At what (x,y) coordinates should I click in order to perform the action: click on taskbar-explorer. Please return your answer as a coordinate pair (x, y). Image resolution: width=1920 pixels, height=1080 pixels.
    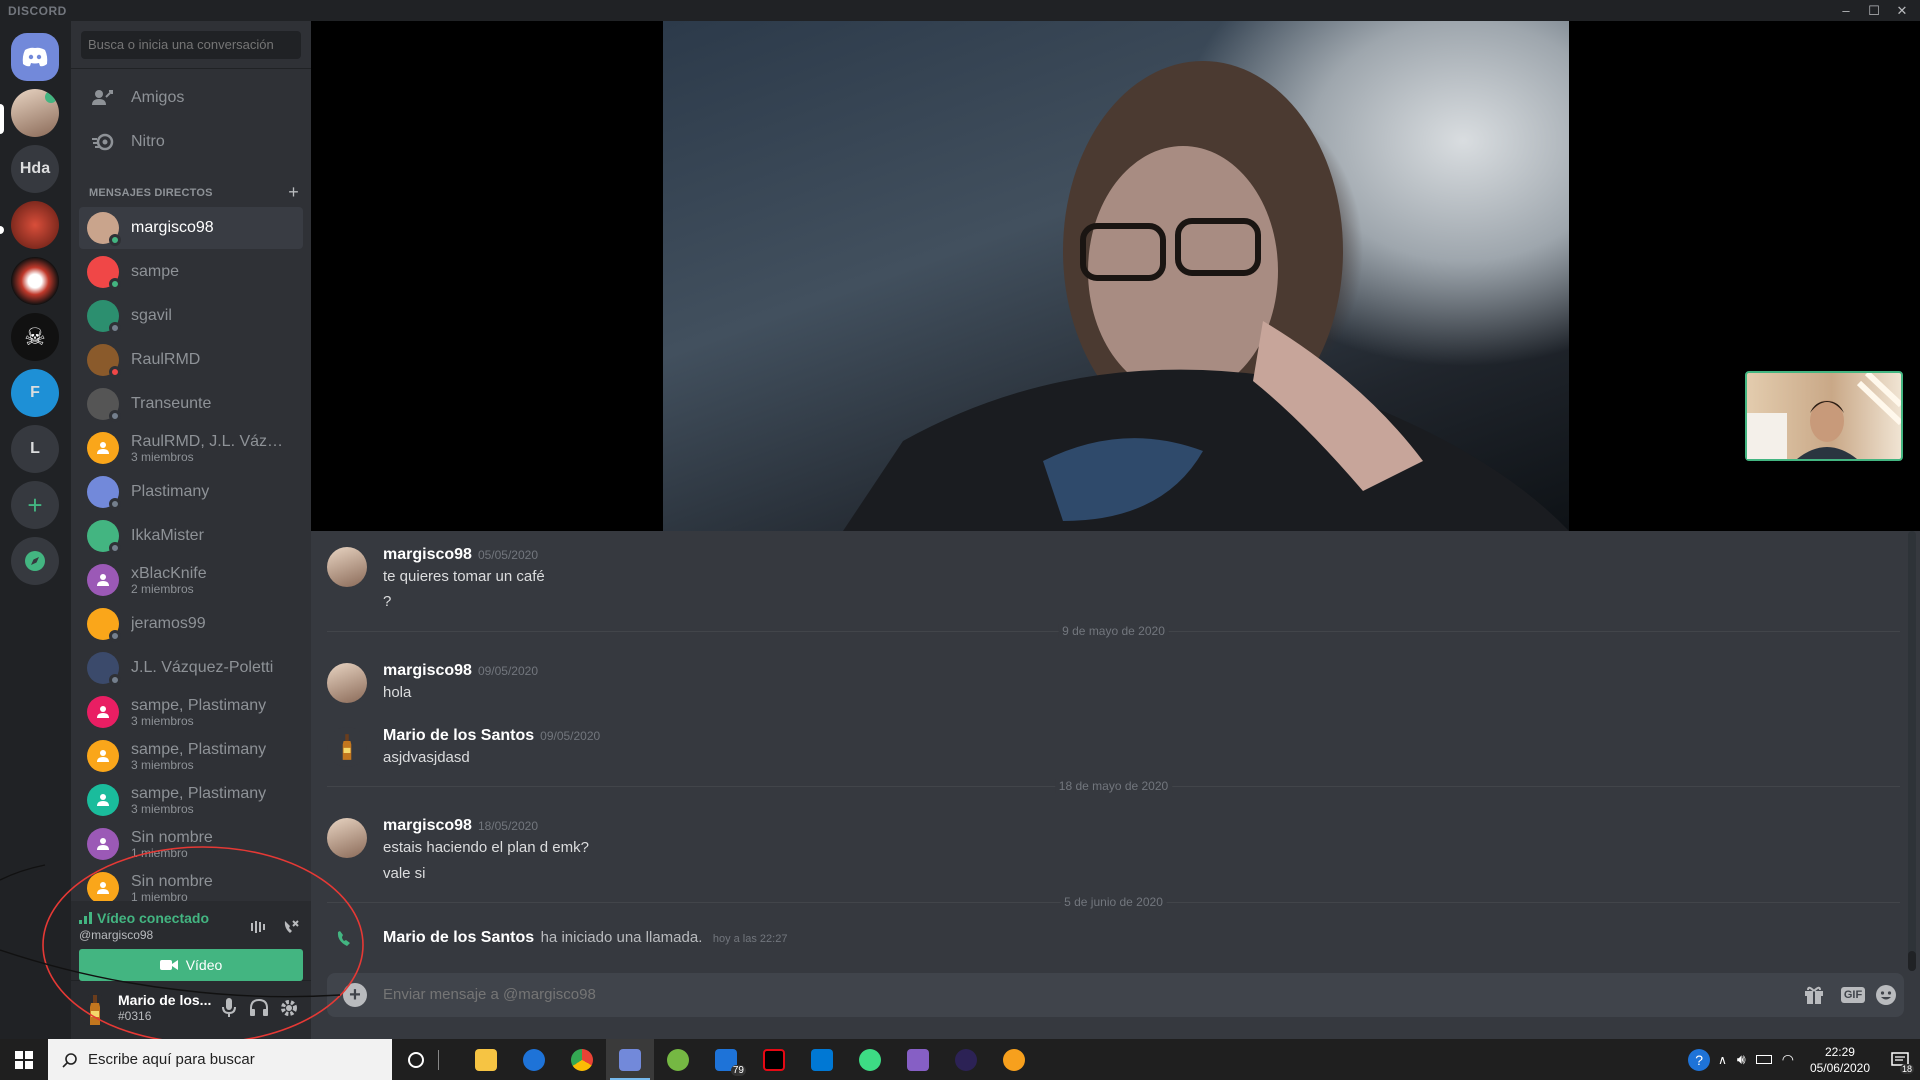
    Looking at the image, I should click on (486, 1059).